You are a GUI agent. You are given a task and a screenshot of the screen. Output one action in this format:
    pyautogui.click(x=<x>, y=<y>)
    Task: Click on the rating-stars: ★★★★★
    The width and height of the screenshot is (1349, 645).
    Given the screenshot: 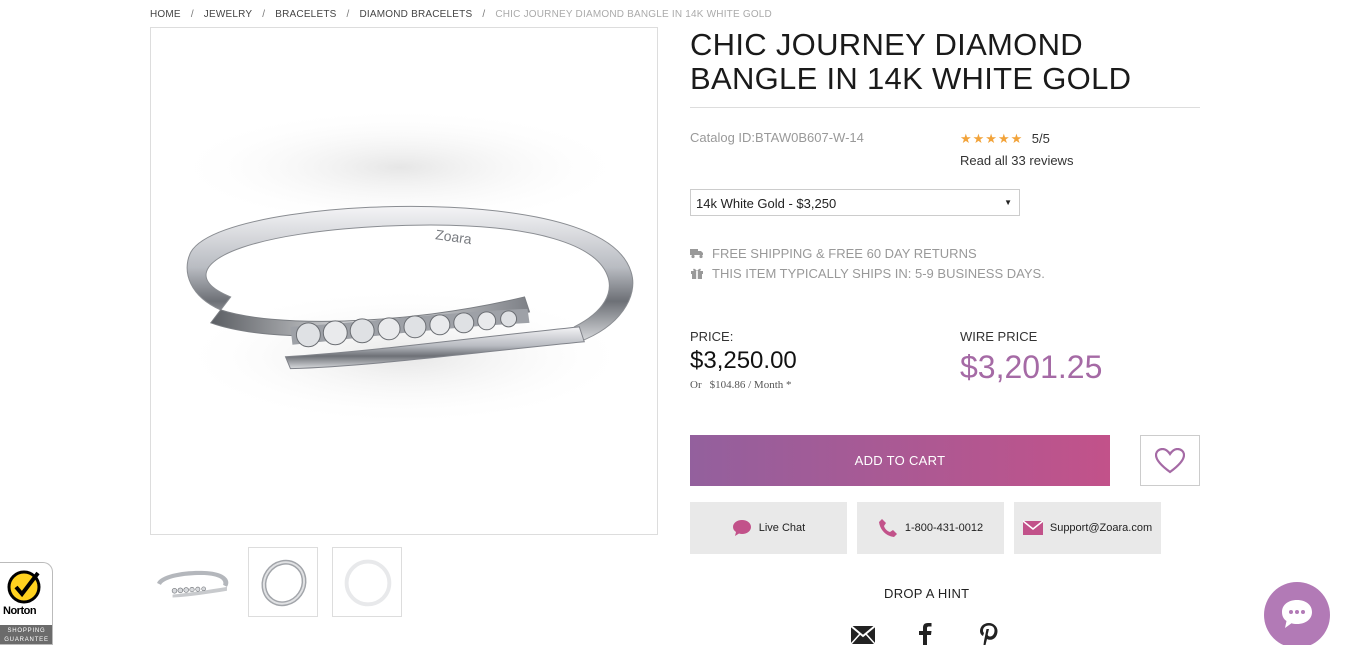 What is the action you would take?
    pyautogui.click(x=992, y=138)
    